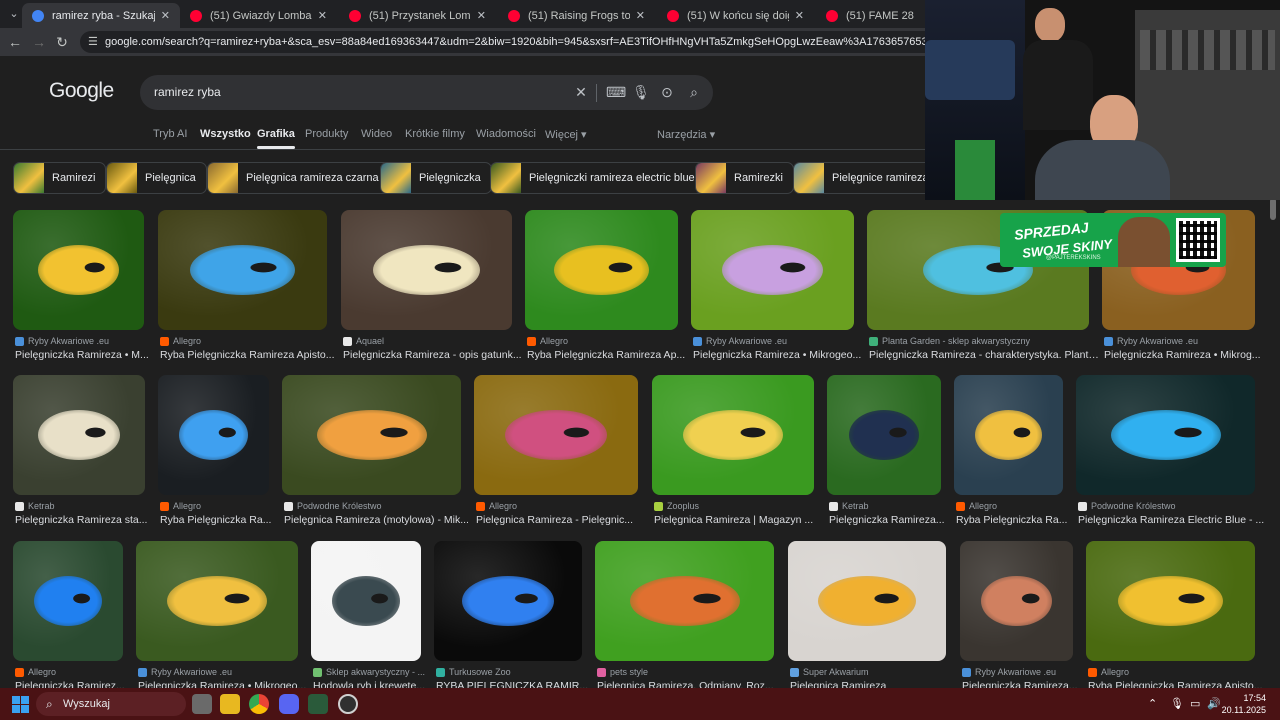 The height and width of the screenshot is (720, 1280). I want to click on browser-tab: (51) FAME 28 F2F: Natan, so click(871, 15).